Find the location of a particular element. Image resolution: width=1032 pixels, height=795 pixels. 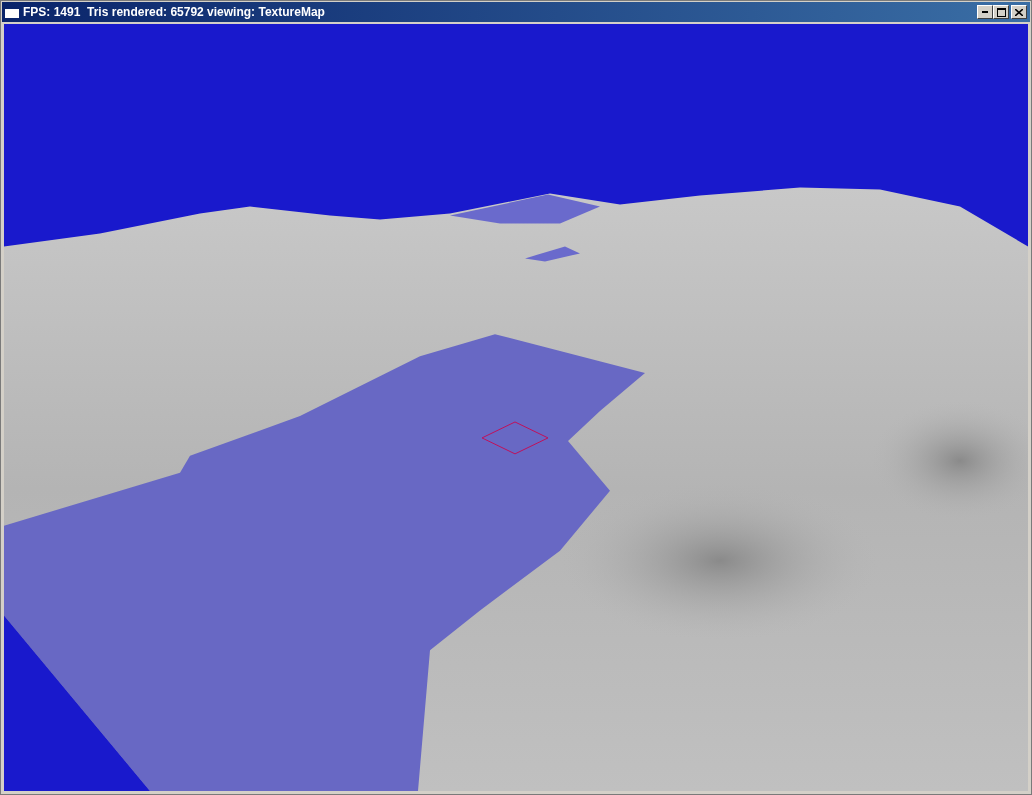

minimize-icon is located at coordinates (985, 12).